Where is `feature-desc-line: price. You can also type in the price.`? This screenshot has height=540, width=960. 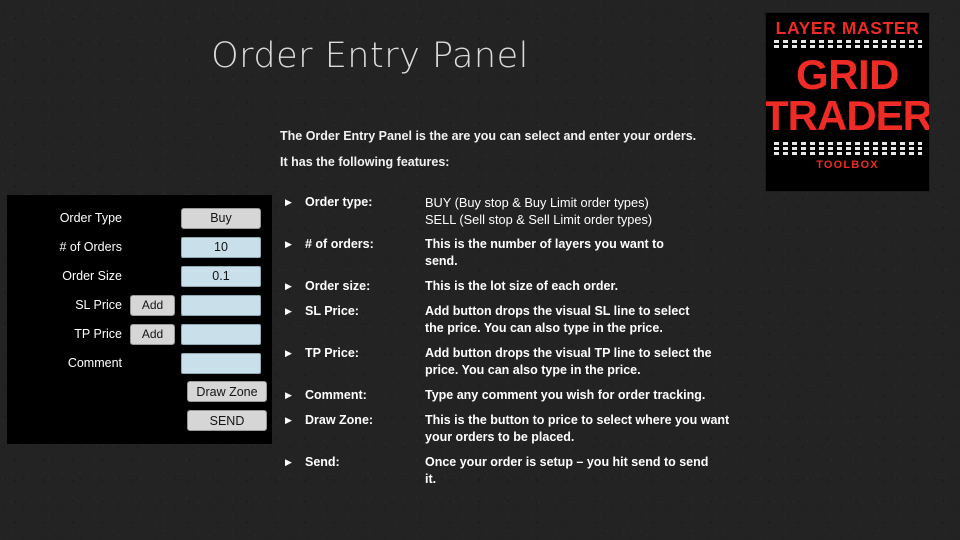
feature-desc-line: price. You can also type in the price. is located at coordinates (533, 370).